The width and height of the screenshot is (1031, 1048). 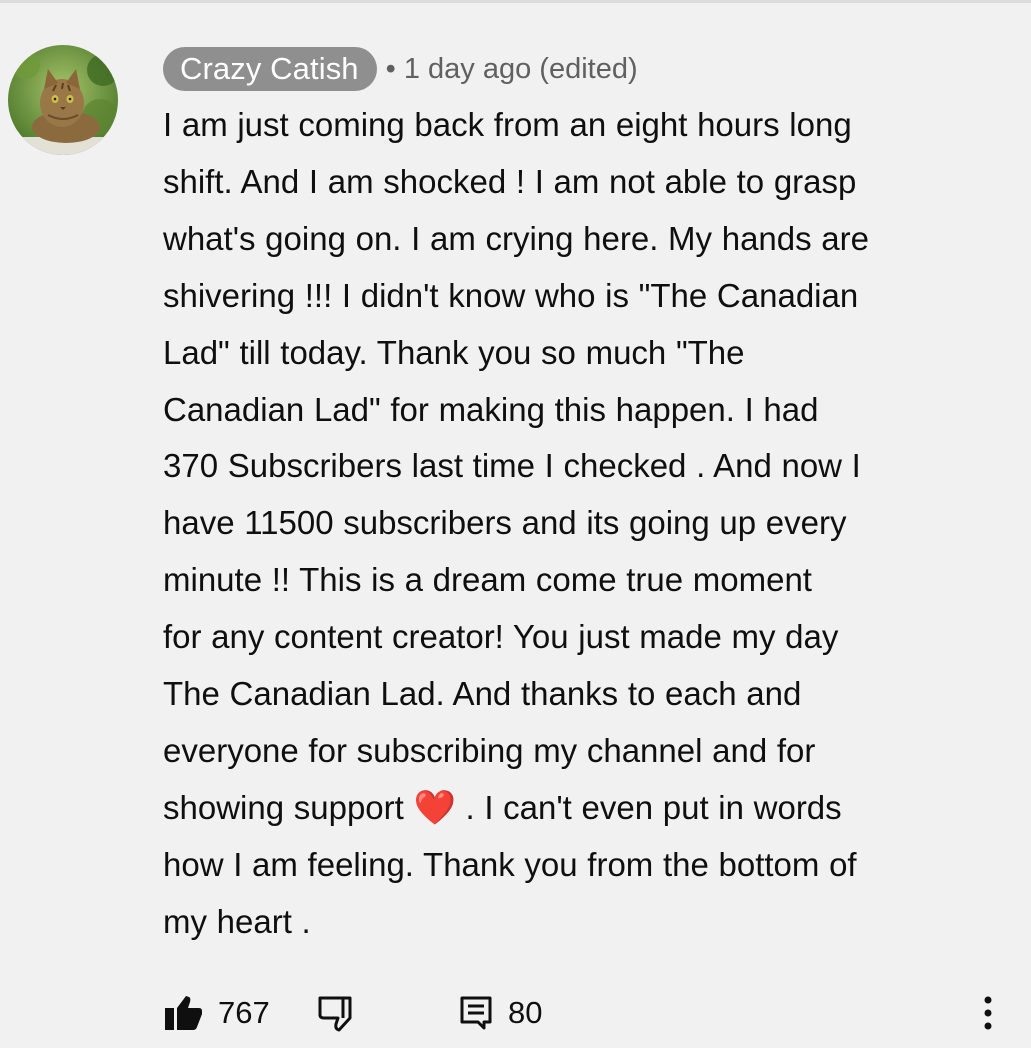 I want to click on comment-header: Crazy Catish • 1 day ago (edited), so click(x=400, y=69).